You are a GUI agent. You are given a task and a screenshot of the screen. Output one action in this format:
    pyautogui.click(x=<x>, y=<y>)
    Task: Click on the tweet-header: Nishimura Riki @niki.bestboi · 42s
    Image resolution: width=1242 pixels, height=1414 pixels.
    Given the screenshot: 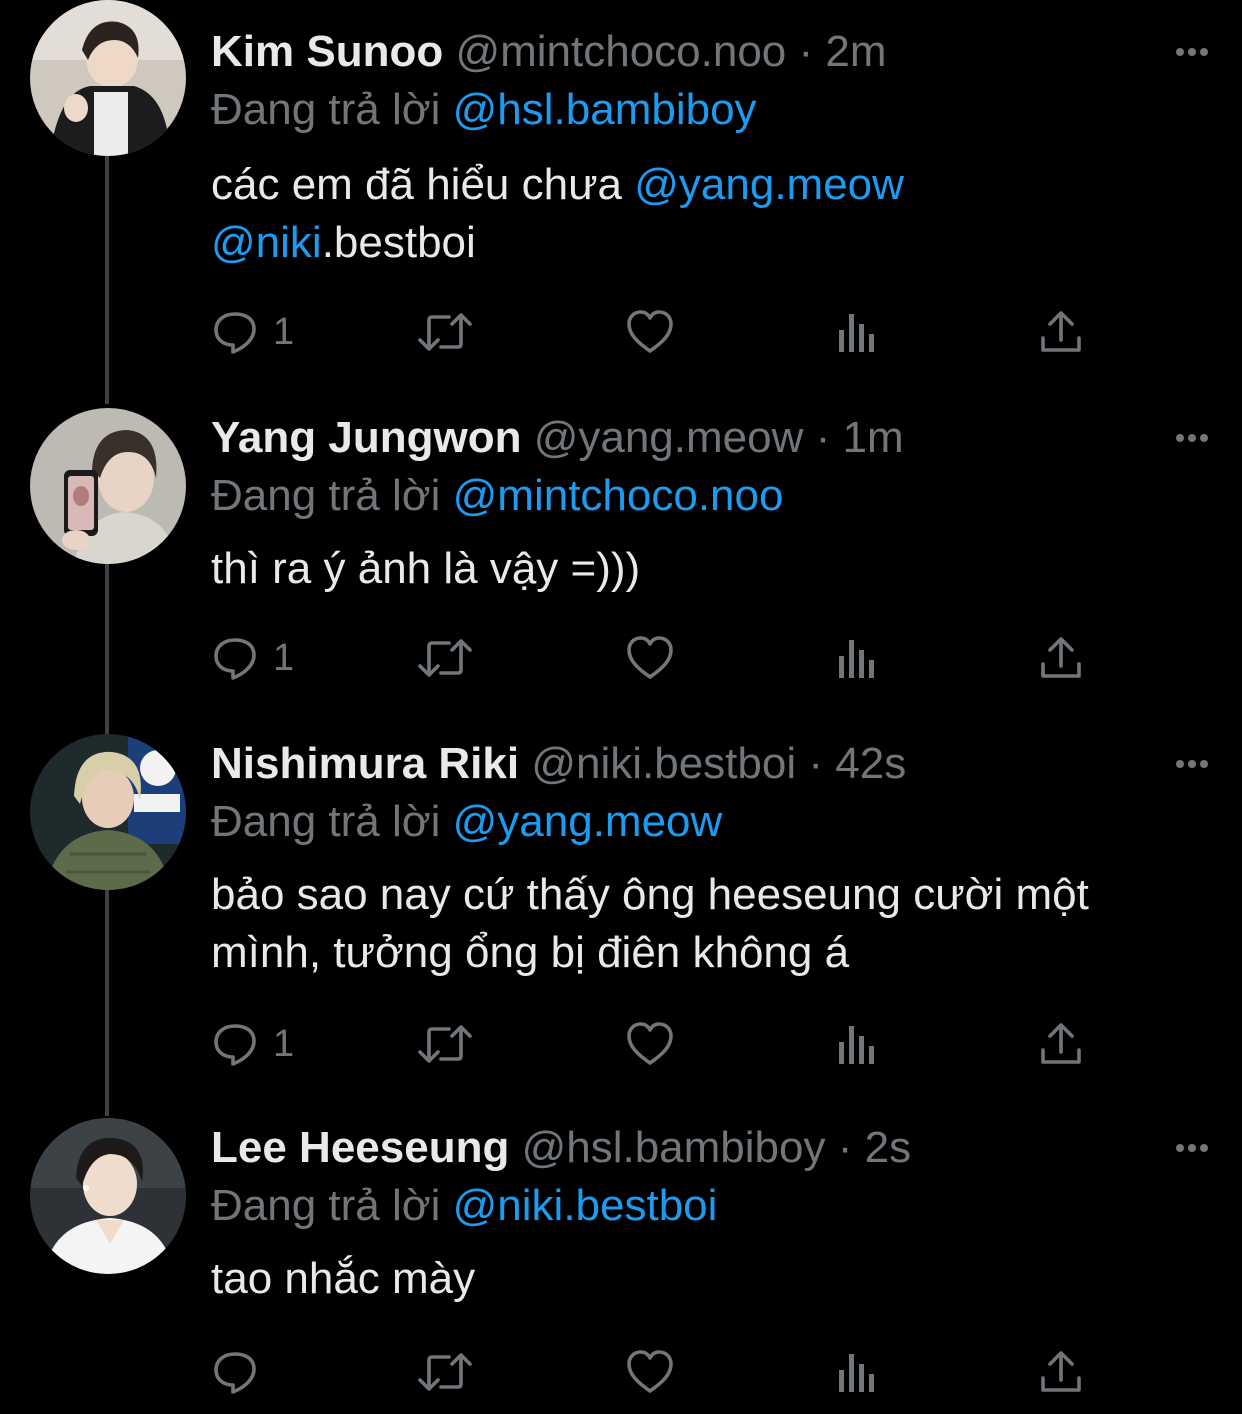 What is the action you would take?
    pyautogui.click(x=558, y=764)
    